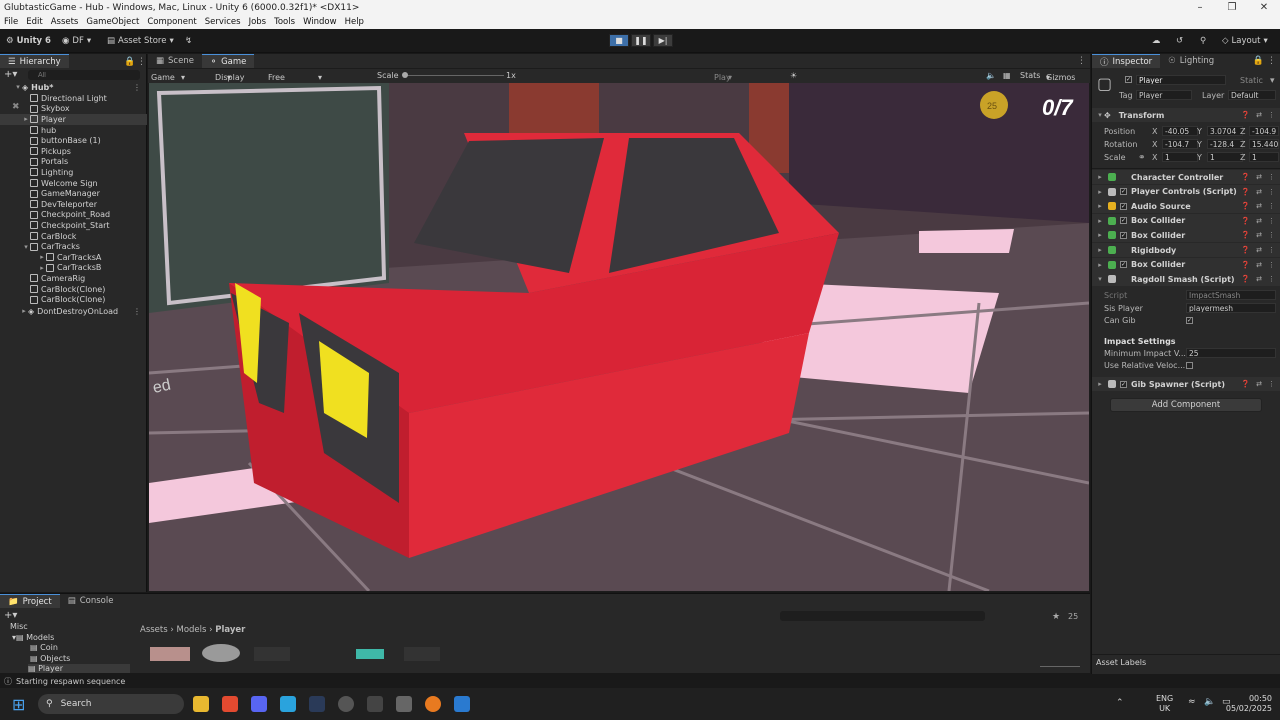 The width and height of the screenshot is (1280, 720). What do you see at coordinates (73, 193) in the screenshot?
I see `hierarchy-item: GameManager` at bounding box center [73, 193].